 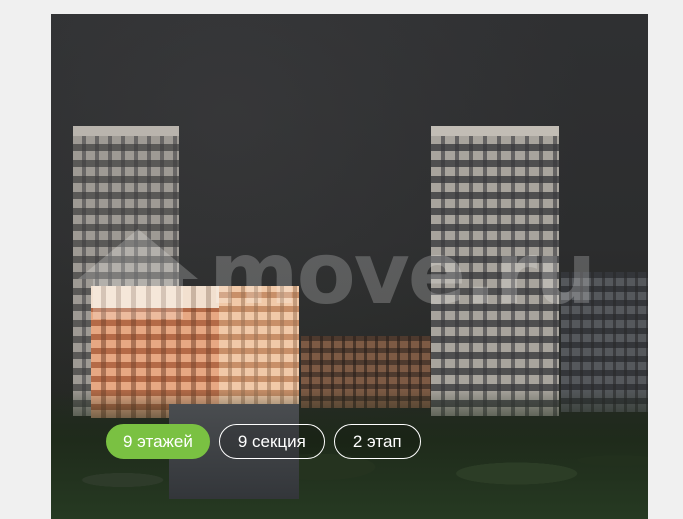 What do you see at coordinates (402, 274) in the screenshot?
I see `watermark-text: move.ru` at bounding box center [402, 274].